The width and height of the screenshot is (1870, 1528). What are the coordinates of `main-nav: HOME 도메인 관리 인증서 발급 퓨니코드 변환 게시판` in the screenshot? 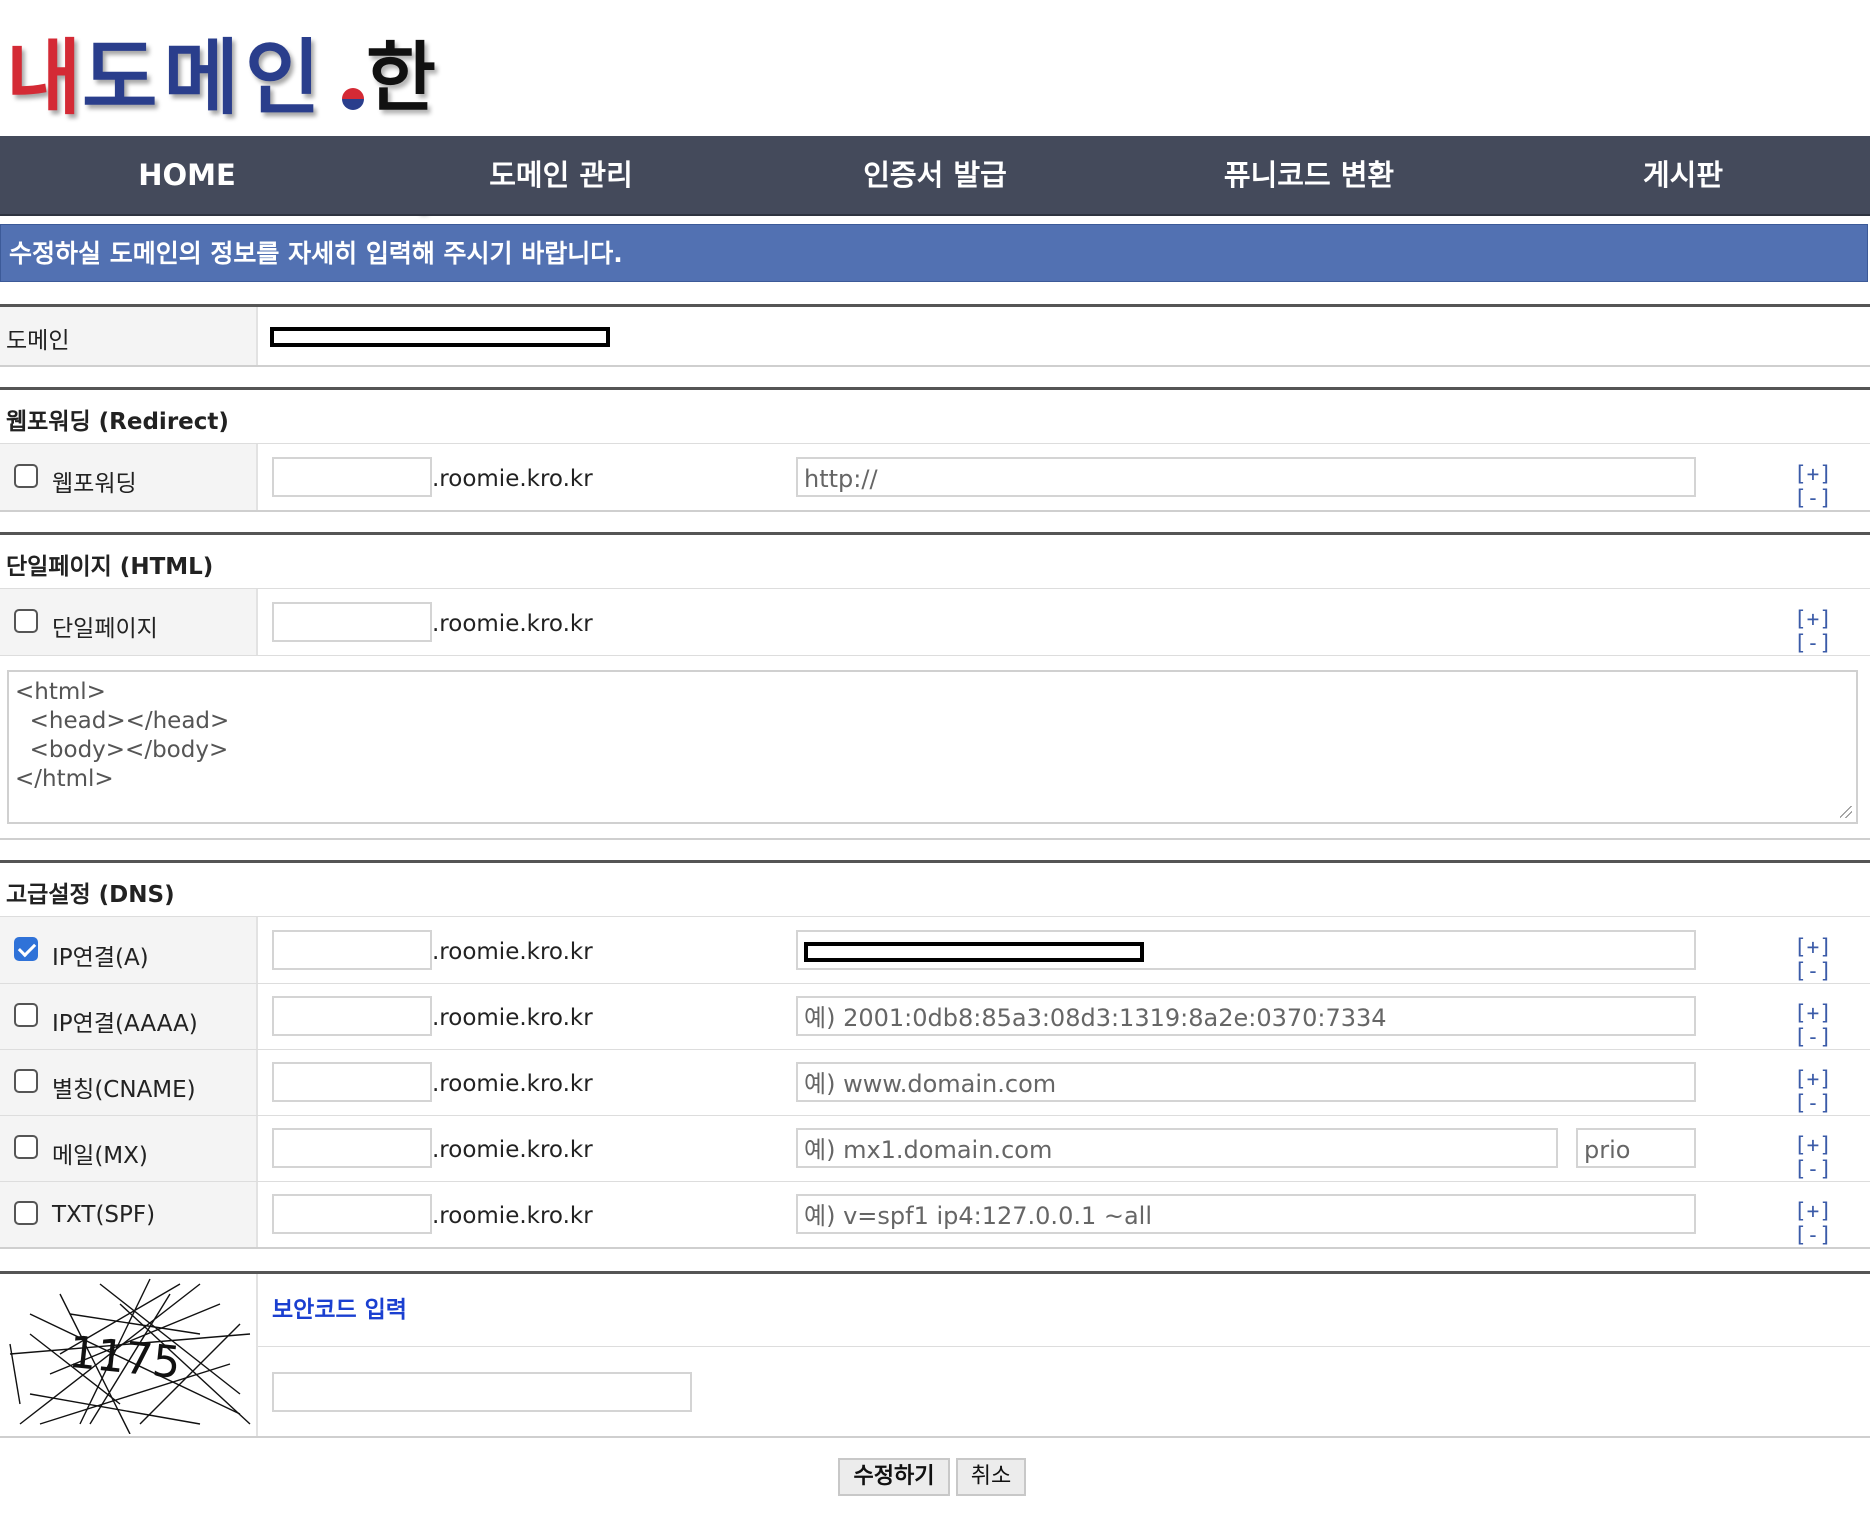 It's located at (935, 176).